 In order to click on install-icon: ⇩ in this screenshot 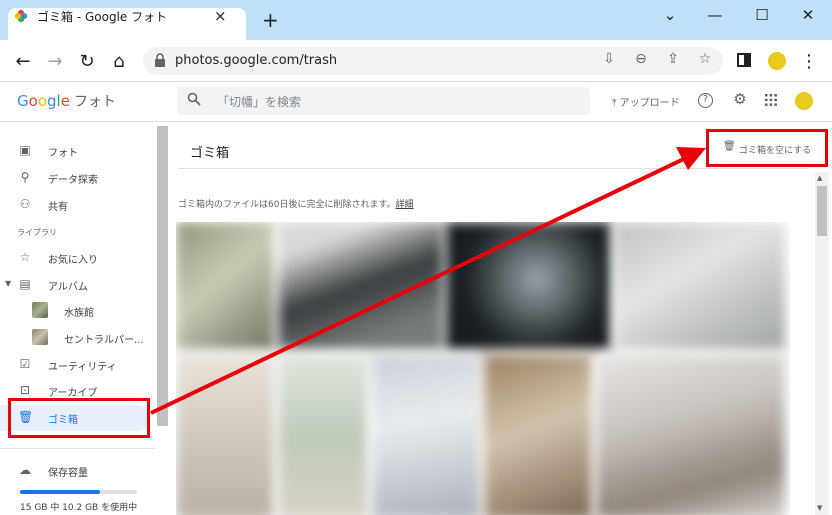, I will do `click(609, 59)`.